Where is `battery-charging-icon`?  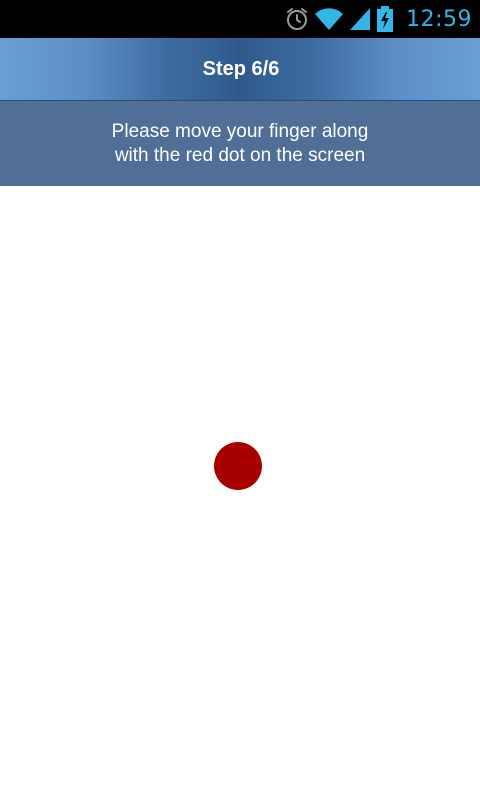
battery-charging-icon is located at coordinates (385, 19).